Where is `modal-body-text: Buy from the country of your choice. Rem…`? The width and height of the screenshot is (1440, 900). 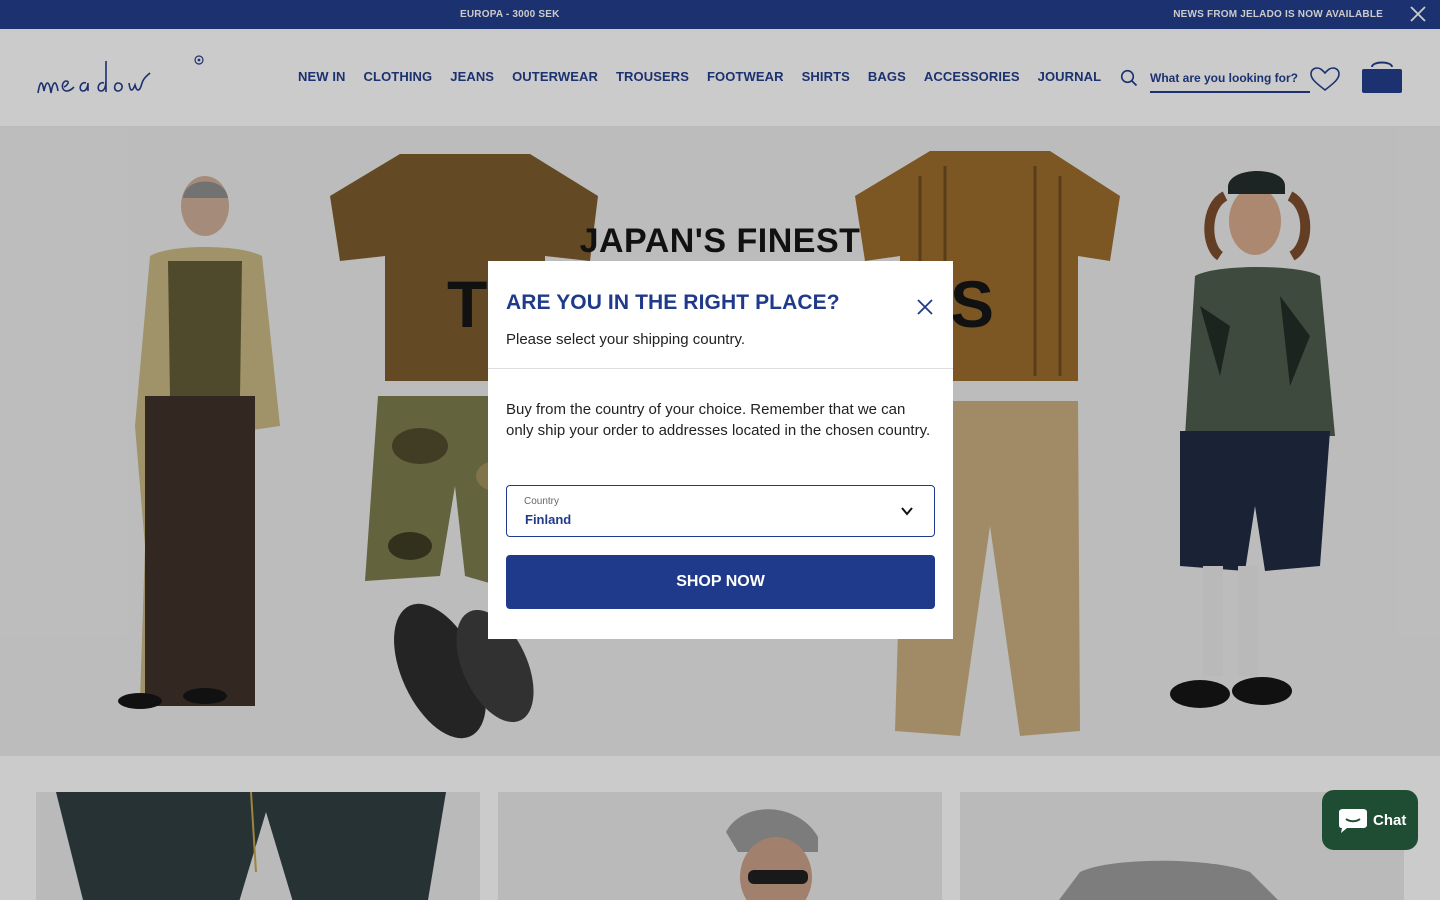
modal-body-text: Buy from the country of your choice. Rem… is located at coordinates (718, 420).